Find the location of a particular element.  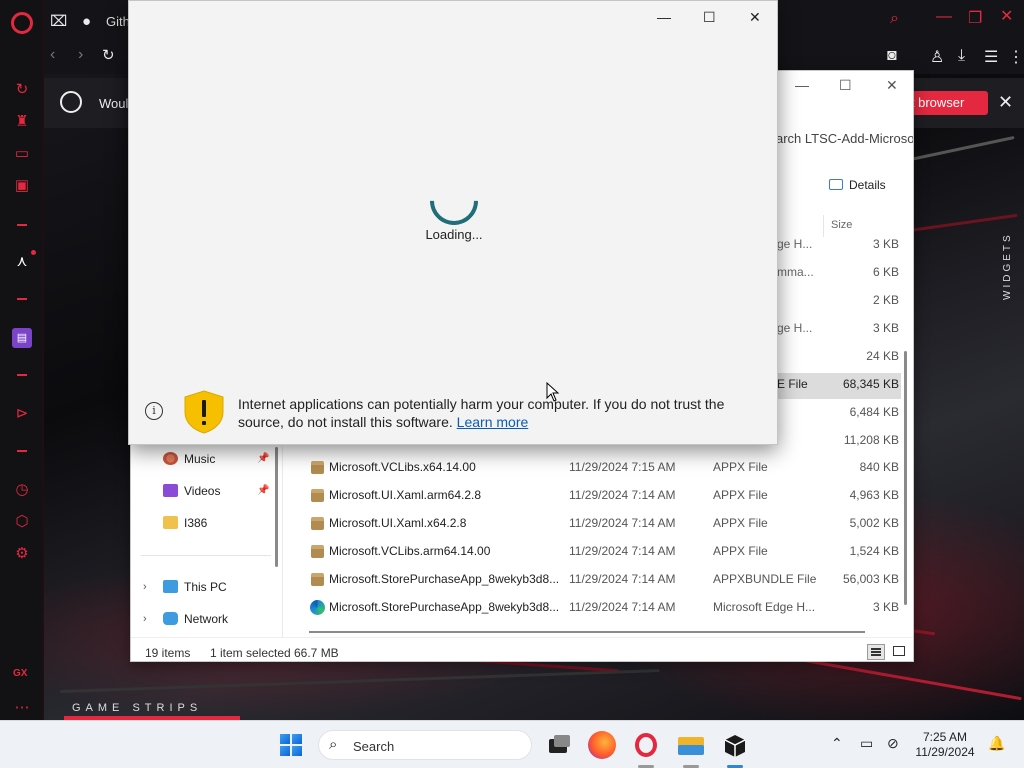

details-pane-button: Details is located at coordinates (857, 185).